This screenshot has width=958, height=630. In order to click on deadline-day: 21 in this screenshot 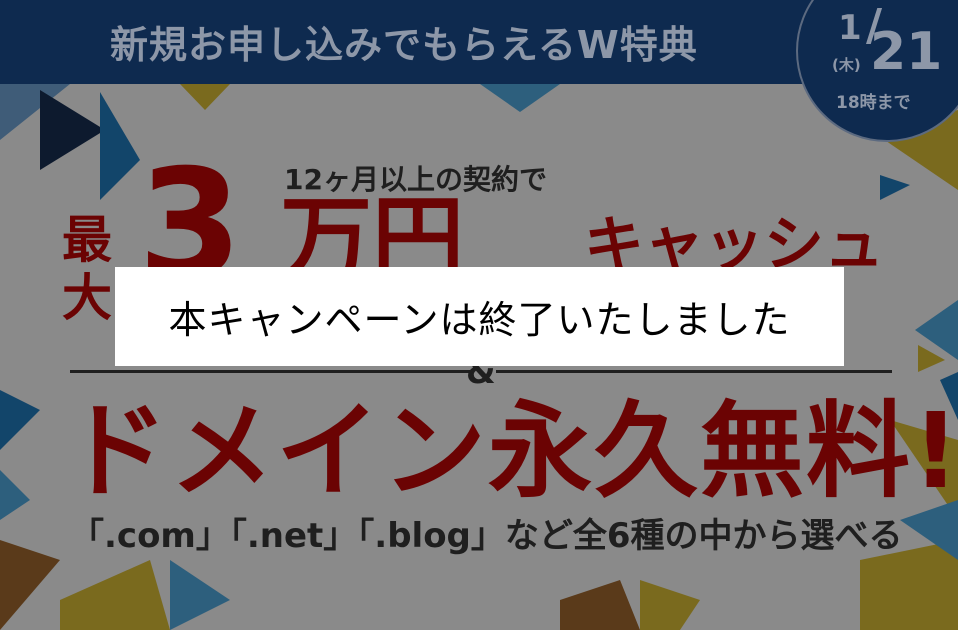, I will do `click(906, 52)`.